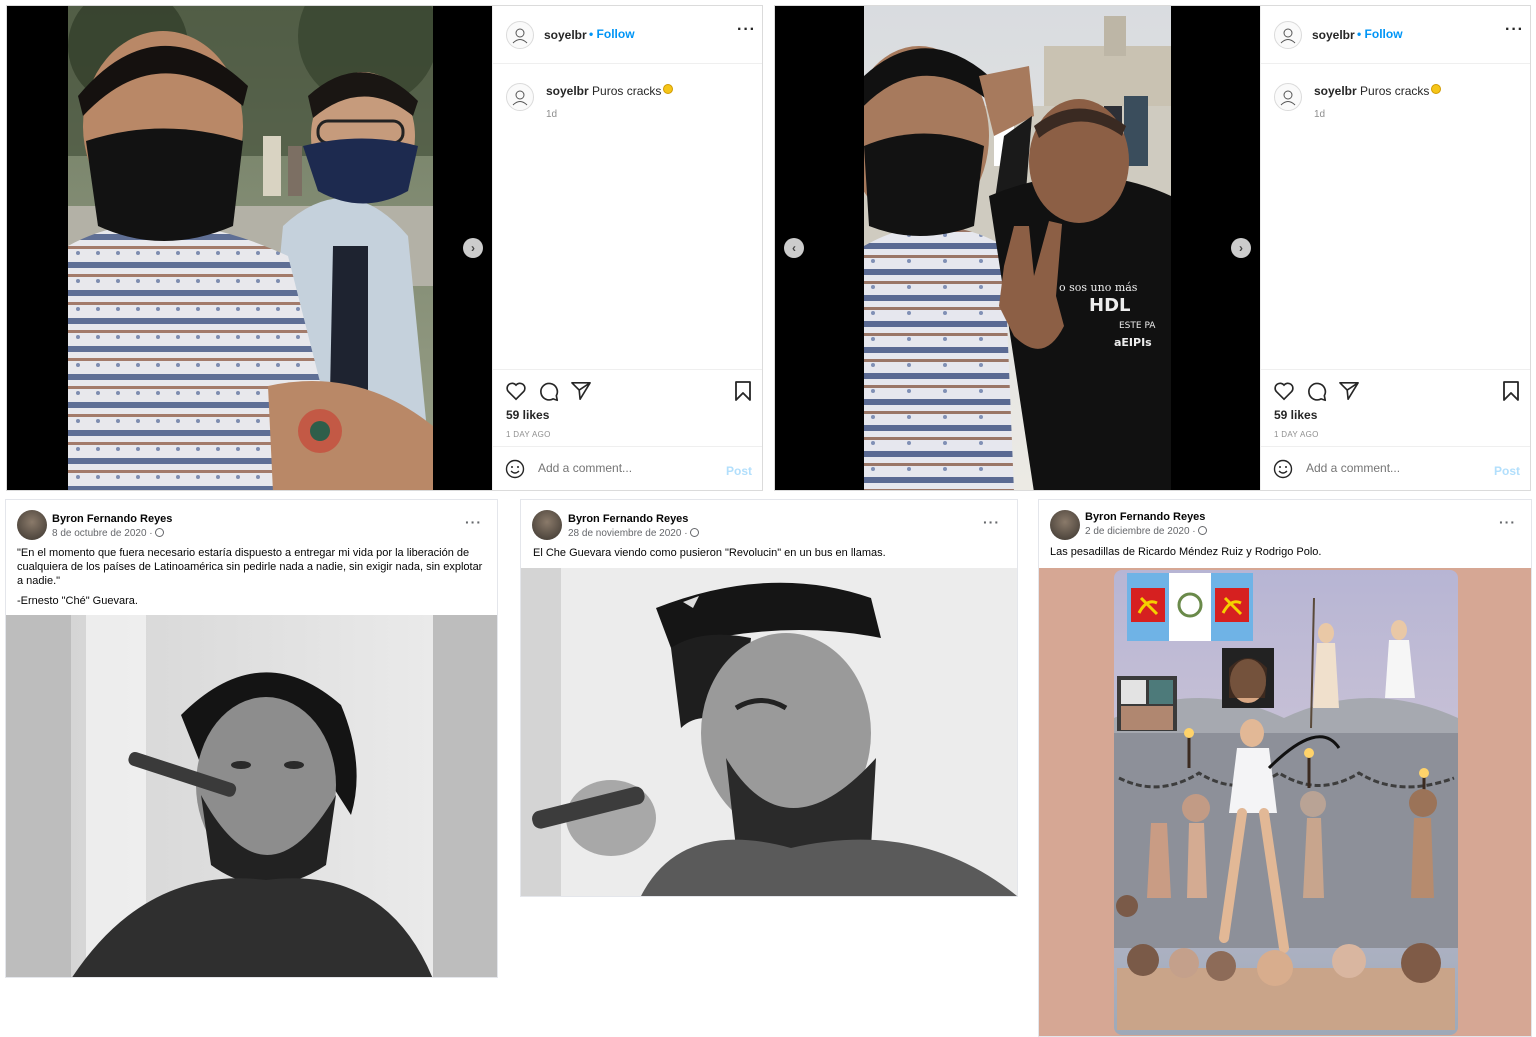 The width and height of the screenshot is (1536, 1037). What do you see at coordinates (102, 533) in the screenshot?
I see `date-text: 8 de octubre de 2020 ·` at bounding box center [102, 533].